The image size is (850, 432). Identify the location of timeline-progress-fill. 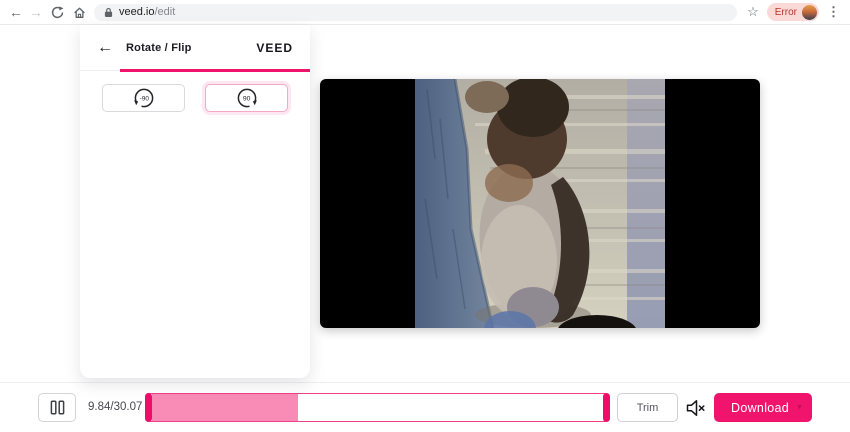
(225, 407).